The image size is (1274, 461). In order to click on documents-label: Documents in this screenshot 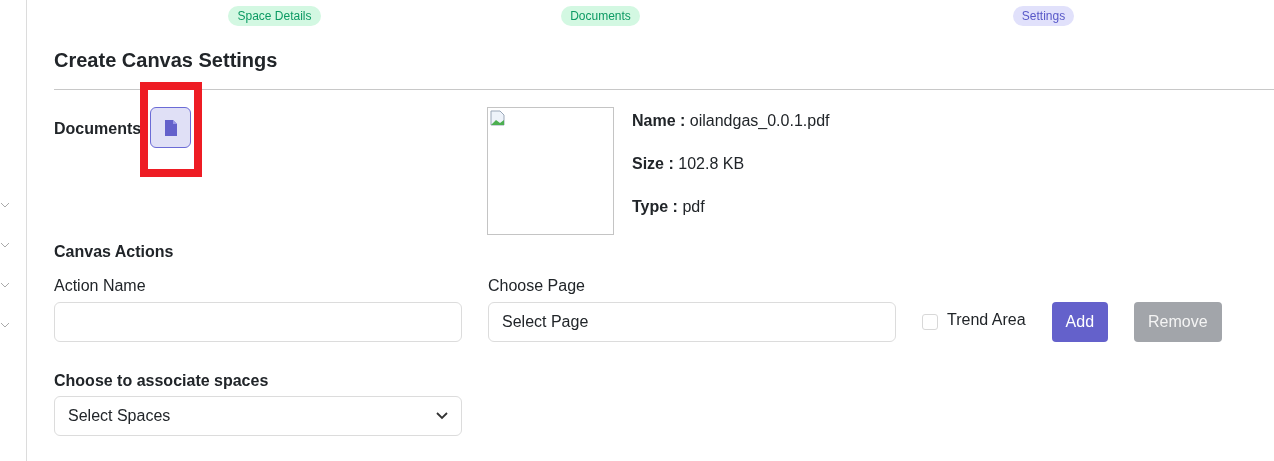, I will do `click(98, 129)`.